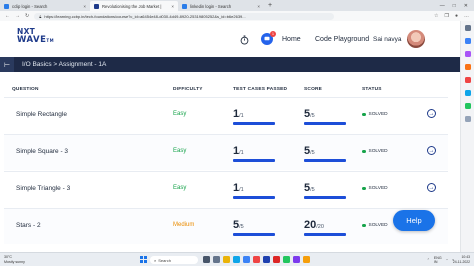 The image size is (474, 266). What do you see at coordinates (310, 225) in the screenshot?
I see `score-value: 20` at bounding box center [310, 225].